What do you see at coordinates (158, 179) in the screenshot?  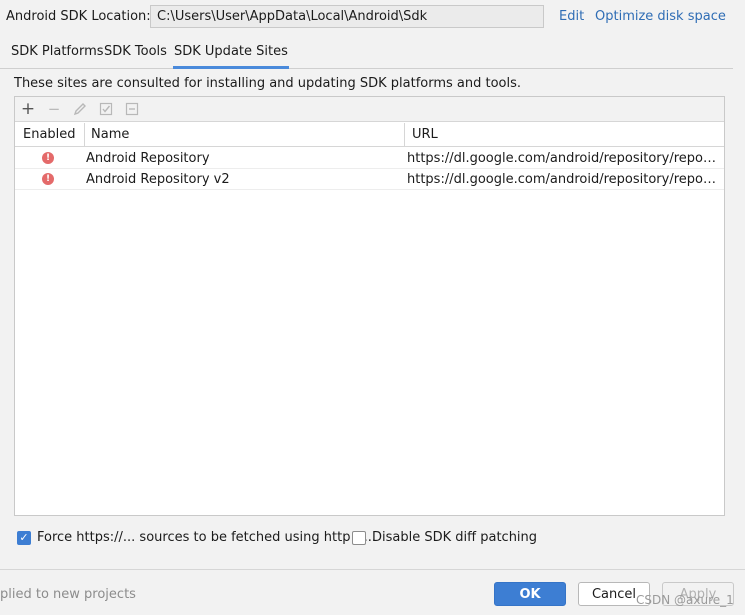 I see `site-name: Android Repository v2` at bounding box center [158, 179].